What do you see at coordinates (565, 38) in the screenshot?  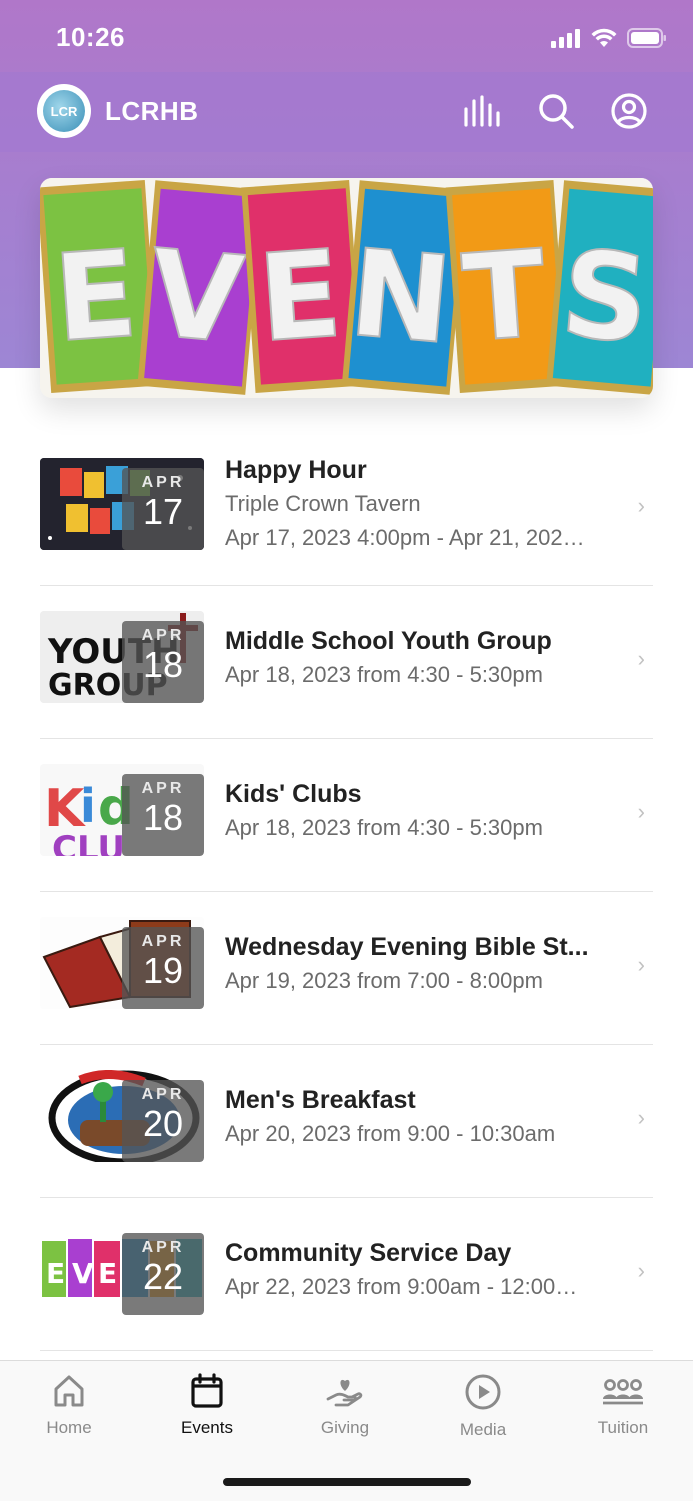 I see `signal-icon` at bounding box center [565, 38].